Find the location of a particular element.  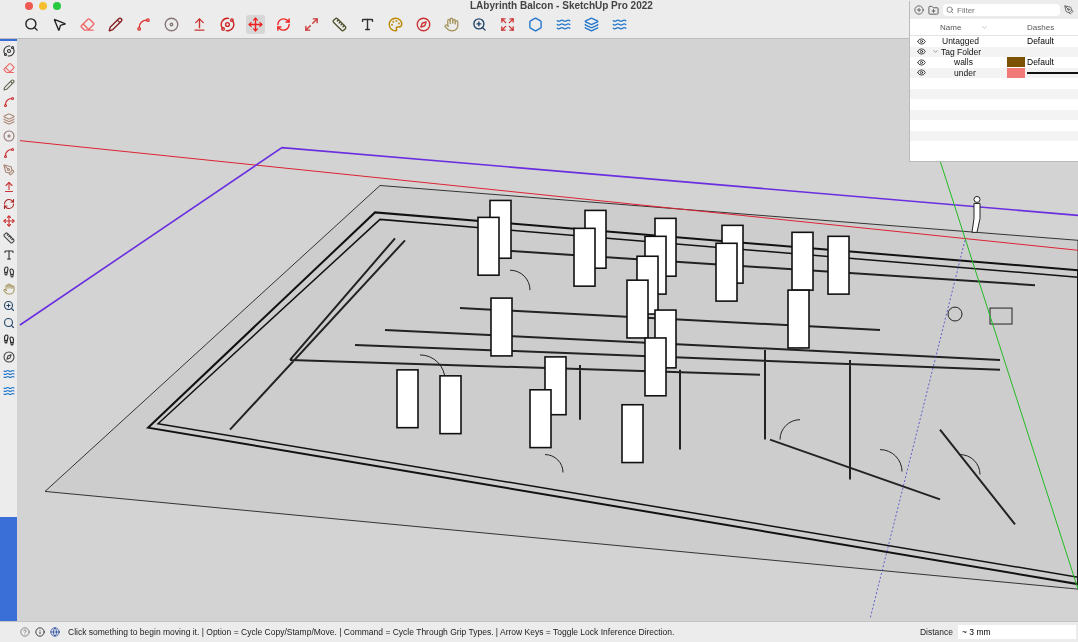

name-column-header: Name is located at coordinates (969, 27).